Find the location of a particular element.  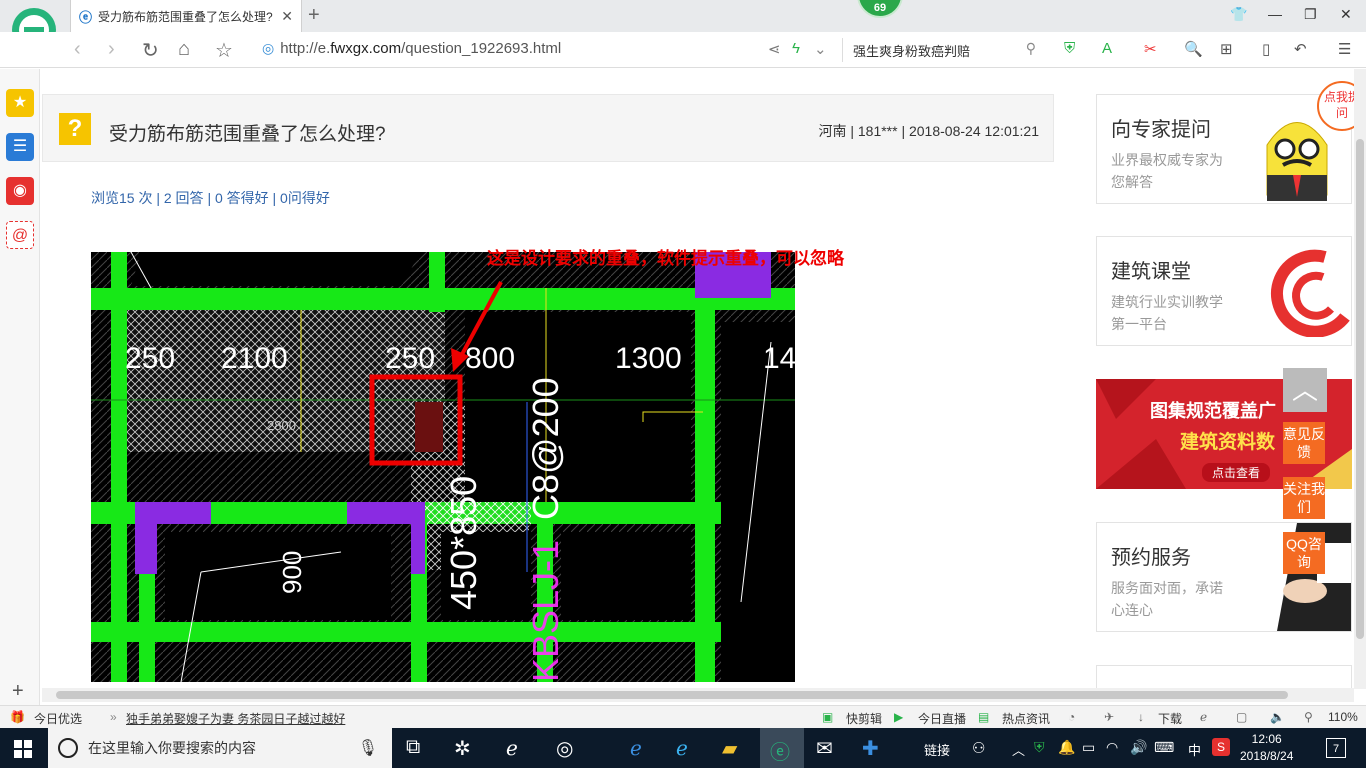

pin-icon: ✈ is located at coordinates (1109, 717).